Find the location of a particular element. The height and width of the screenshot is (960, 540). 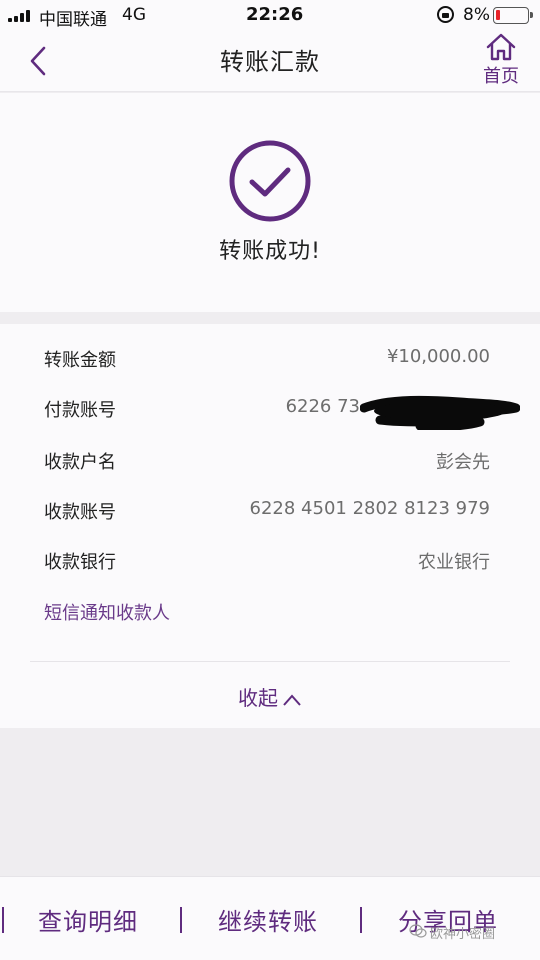

redaction-mark is located at coordinates (440, 412).